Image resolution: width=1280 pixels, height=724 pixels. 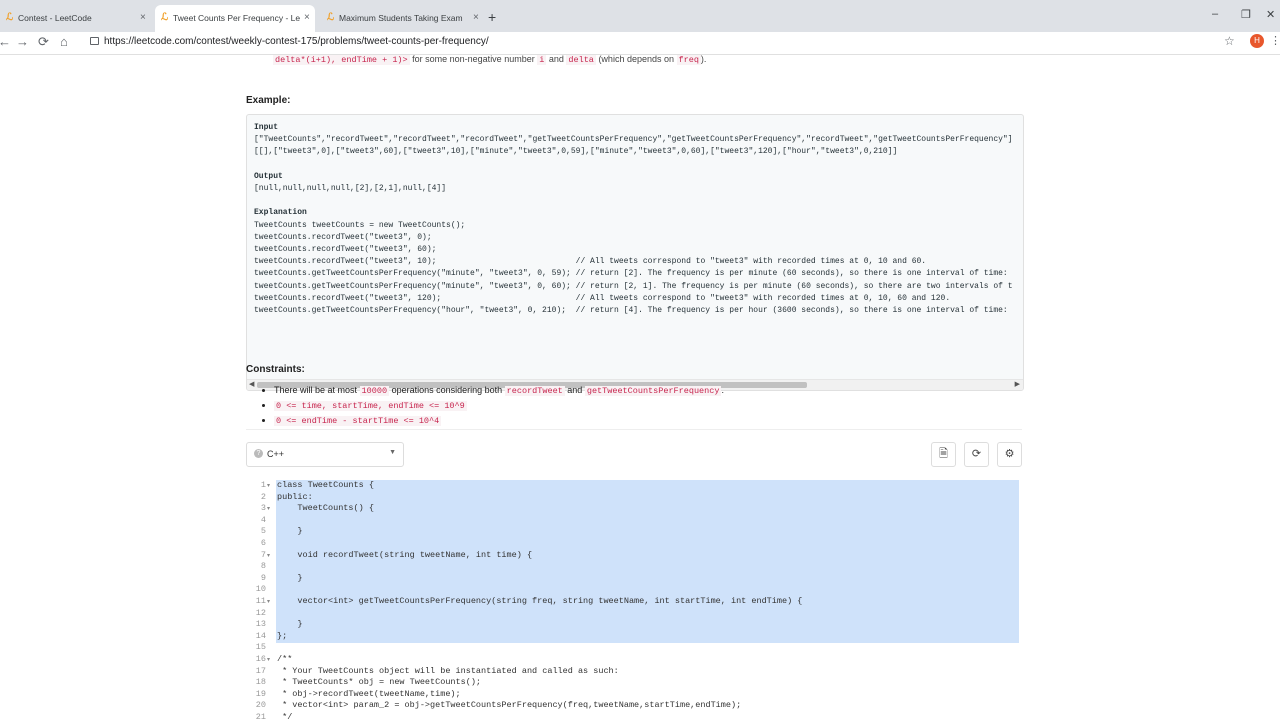 What do you see at coordinates (258, 453) in the screenshot?
I see `help-icon: ?` at bounding box center [258, 453].